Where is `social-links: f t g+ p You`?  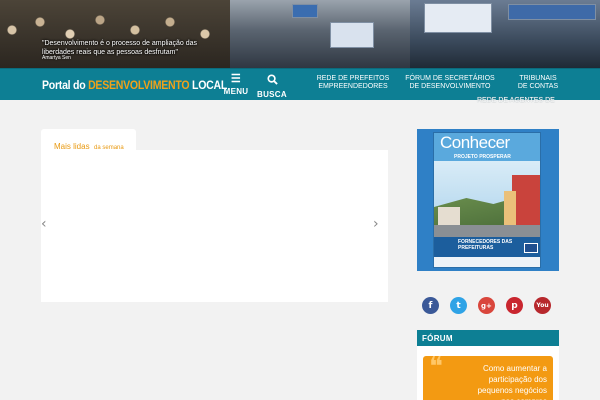 social-links: f t g+ p You is located at coordinates (488, 306).